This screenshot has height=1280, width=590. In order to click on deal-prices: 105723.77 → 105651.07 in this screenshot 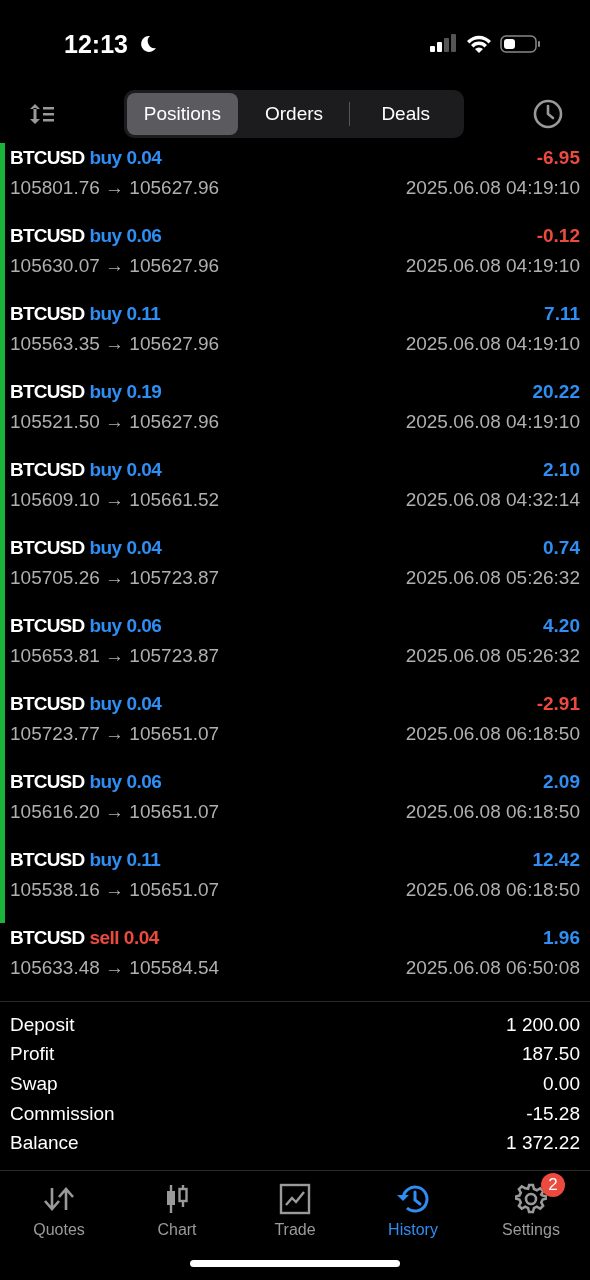, I will do `click(115, 734)`.